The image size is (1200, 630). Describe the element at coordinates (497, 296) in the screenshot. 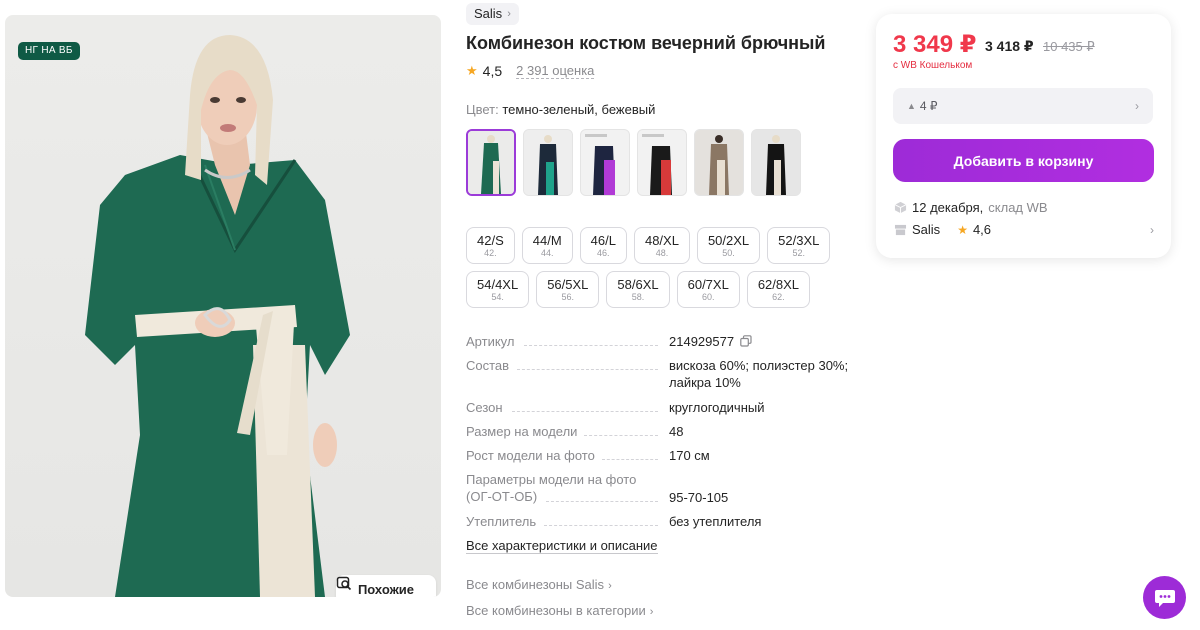

I see `size-russian: 54.` at that location.